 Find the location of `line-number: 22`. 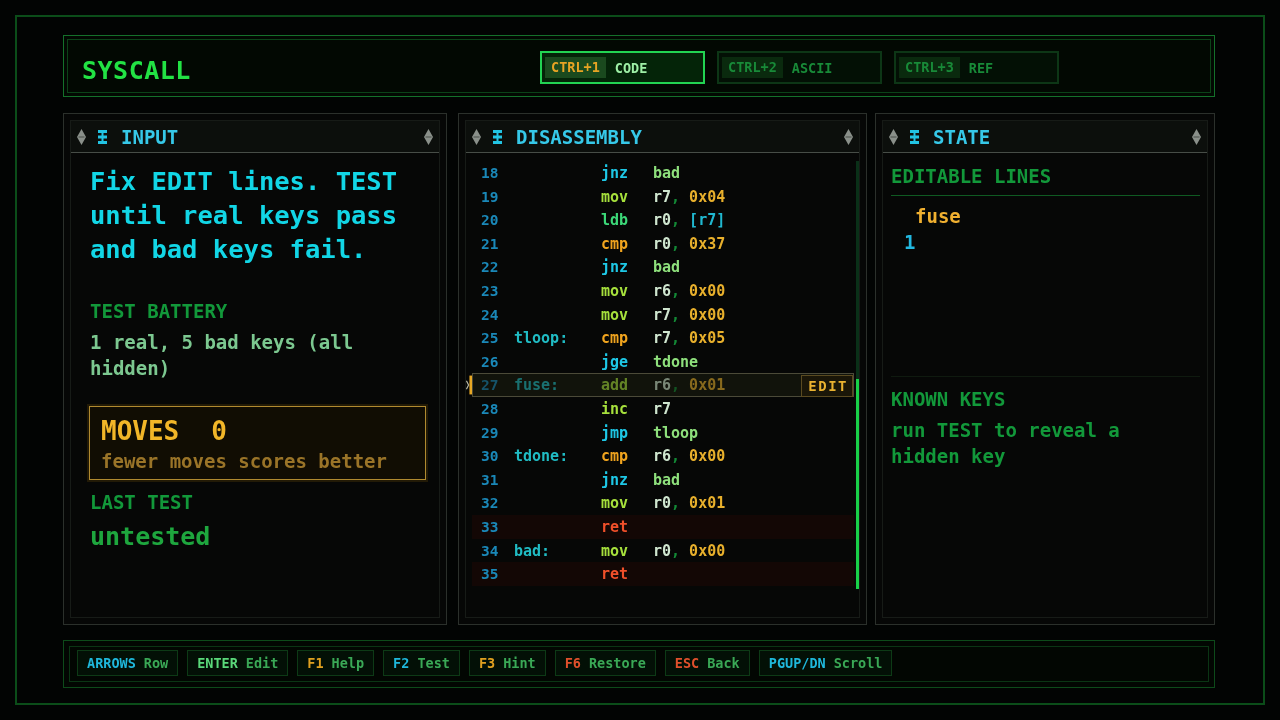

line-number: 22 is located at coordinates (490, 268).